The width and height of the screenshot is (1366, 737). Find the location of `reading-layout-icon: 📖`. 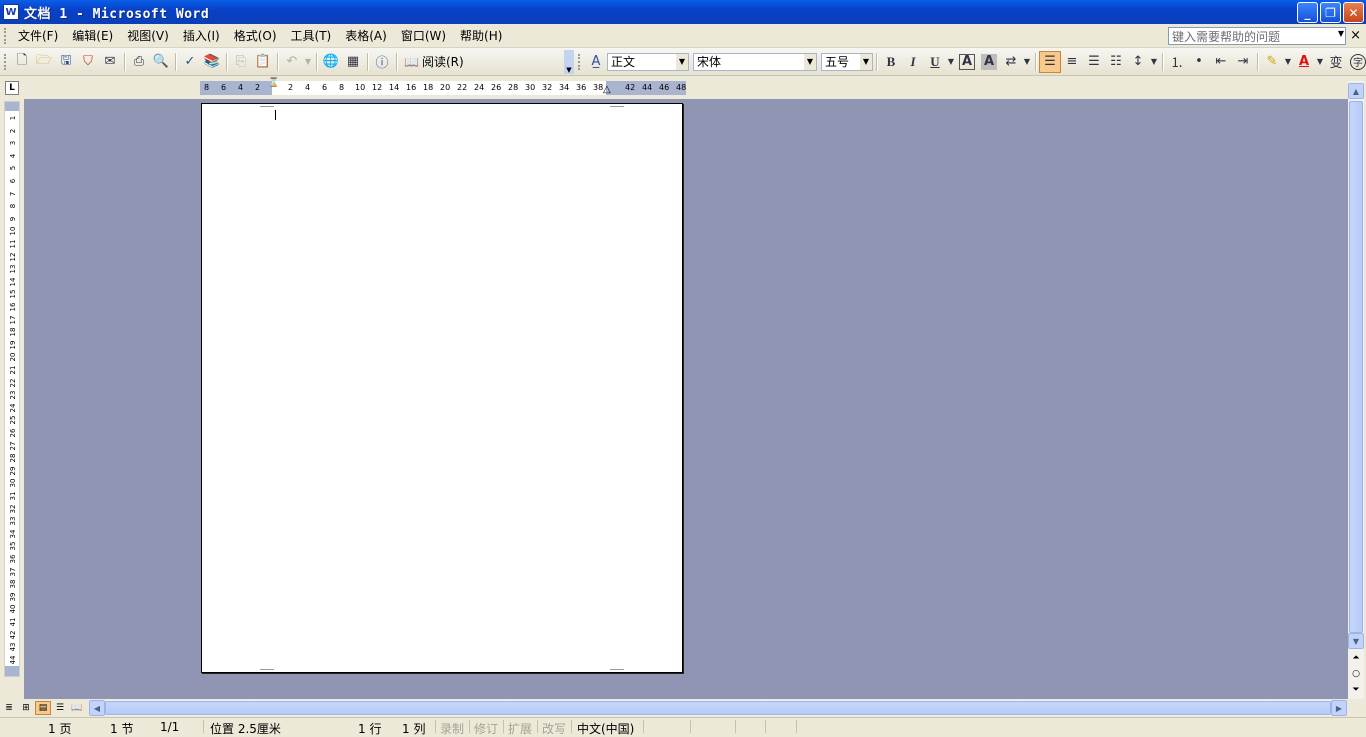

reading-layout-icon: 📖 is located at coordinates (77, 708).